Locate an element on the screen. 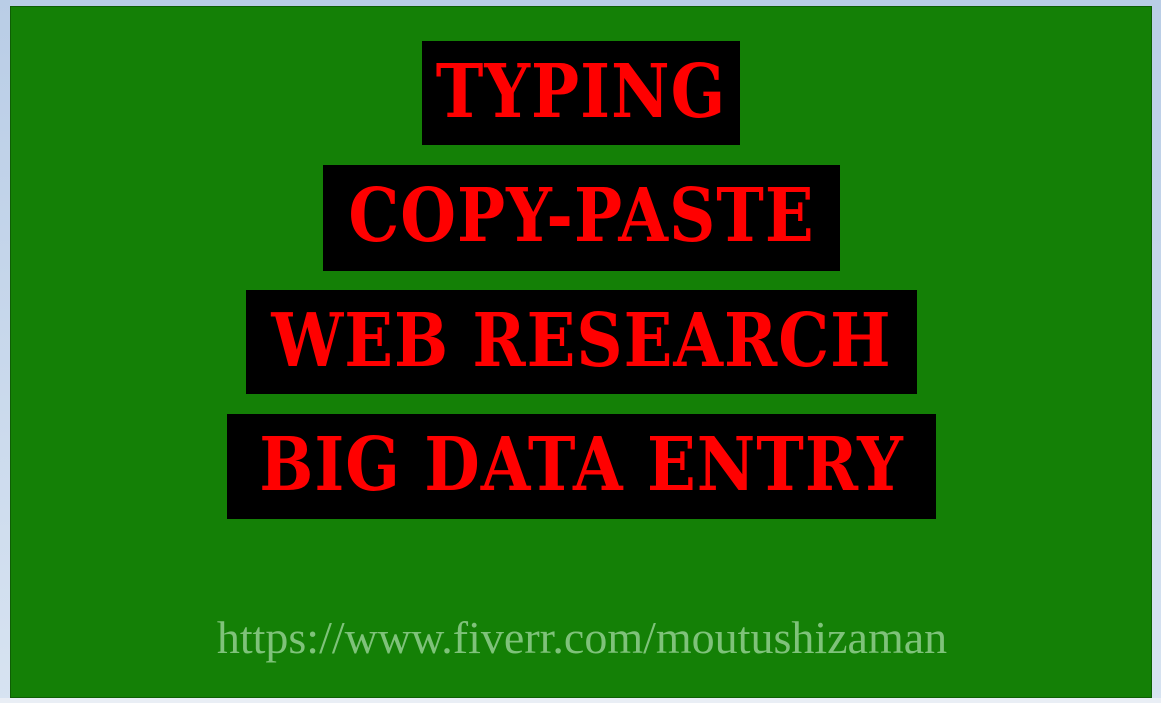  banner-big-data-entry: BIG DATA ENTRY is located at coordinates (581, 466).